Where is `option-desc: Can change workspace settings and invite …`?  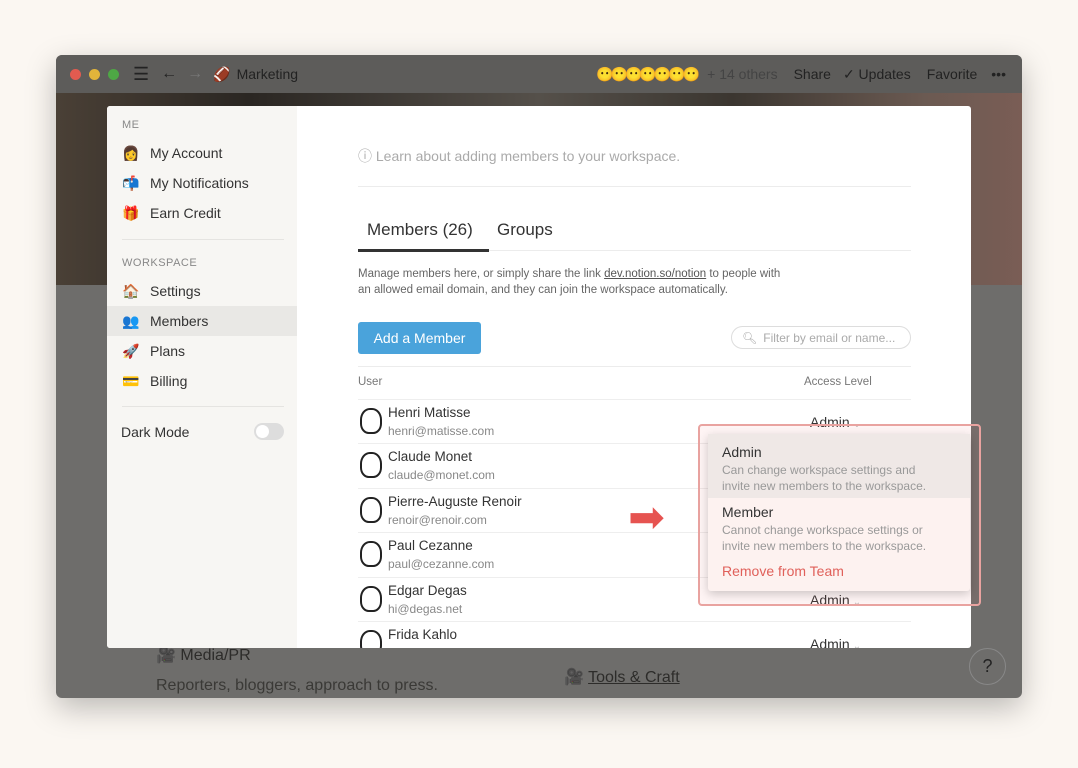
option-desc: Can change workspace settings and invite … is located at coordinates (824, 478).